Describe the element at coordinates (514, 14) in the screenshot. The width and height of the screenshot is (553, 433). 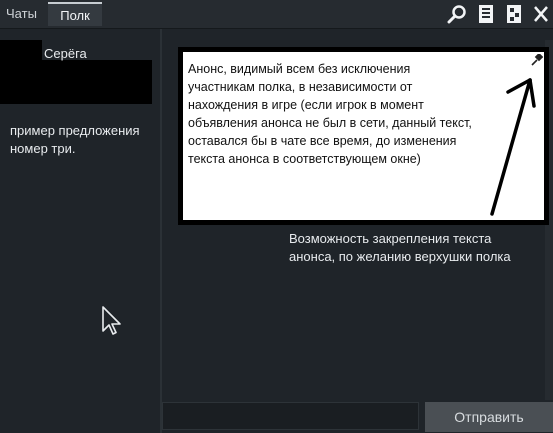
I see `document-edit-icon` at that location.